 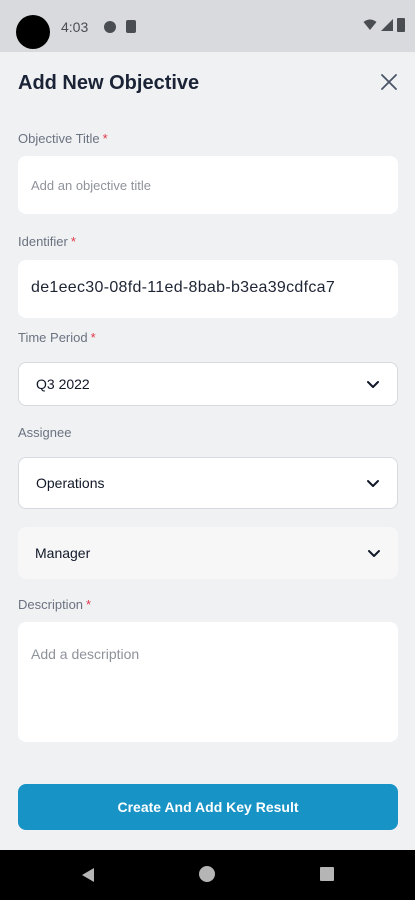 What do you see at coordinates (208, 483) in the screenshot?
I see `assignee-team-select: Operations` at bounding box center [208, 483].